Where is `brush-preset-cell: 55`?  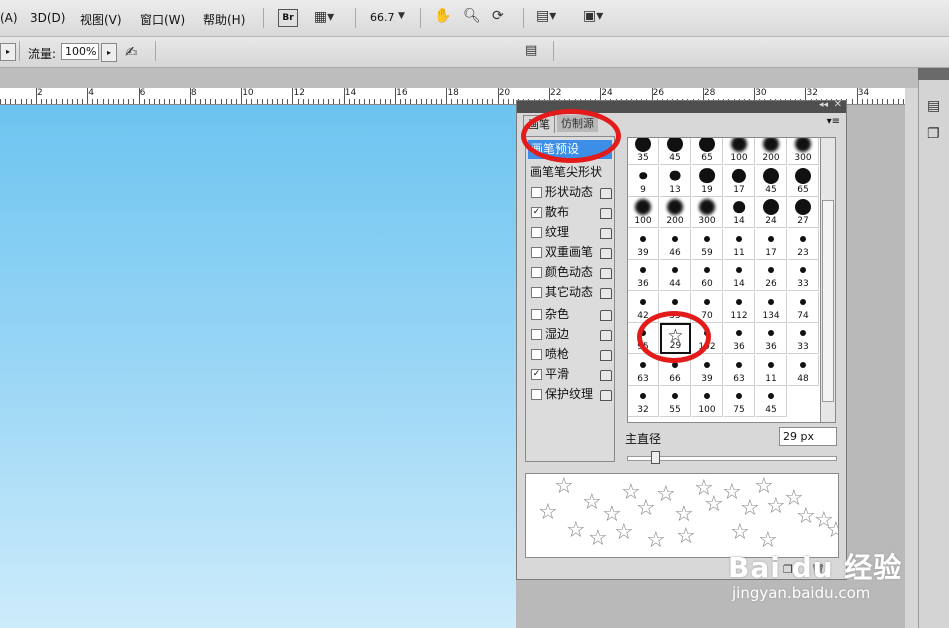
brush-preset-cell: 55 is located at coordinates (675, 401).